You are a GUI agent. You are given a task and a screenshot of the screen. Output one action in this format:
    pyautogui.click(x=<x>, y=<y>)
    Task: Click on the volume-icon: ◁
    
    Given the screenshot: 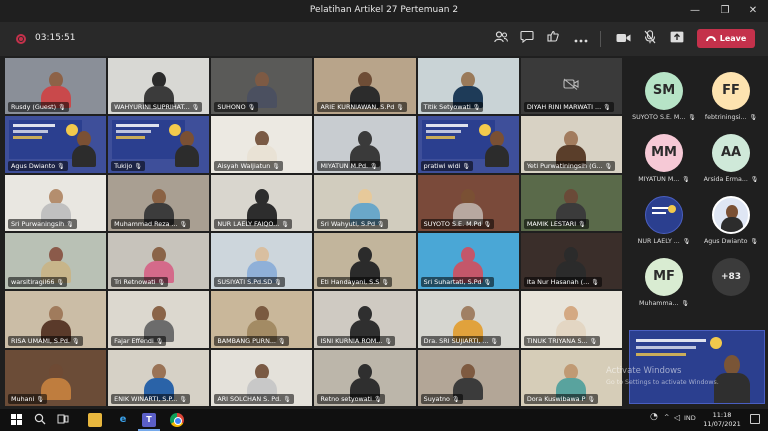 What is the action you would take?
    pyautogui.click(x=677, y=417)
    